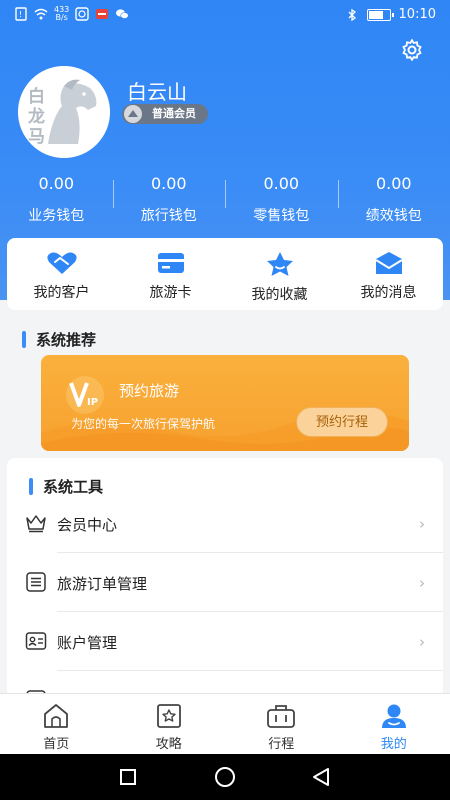  What do you see at coordinates (102, 14) in the screenshot?
I see `red-app-icon` at bounding box center [102, 14].